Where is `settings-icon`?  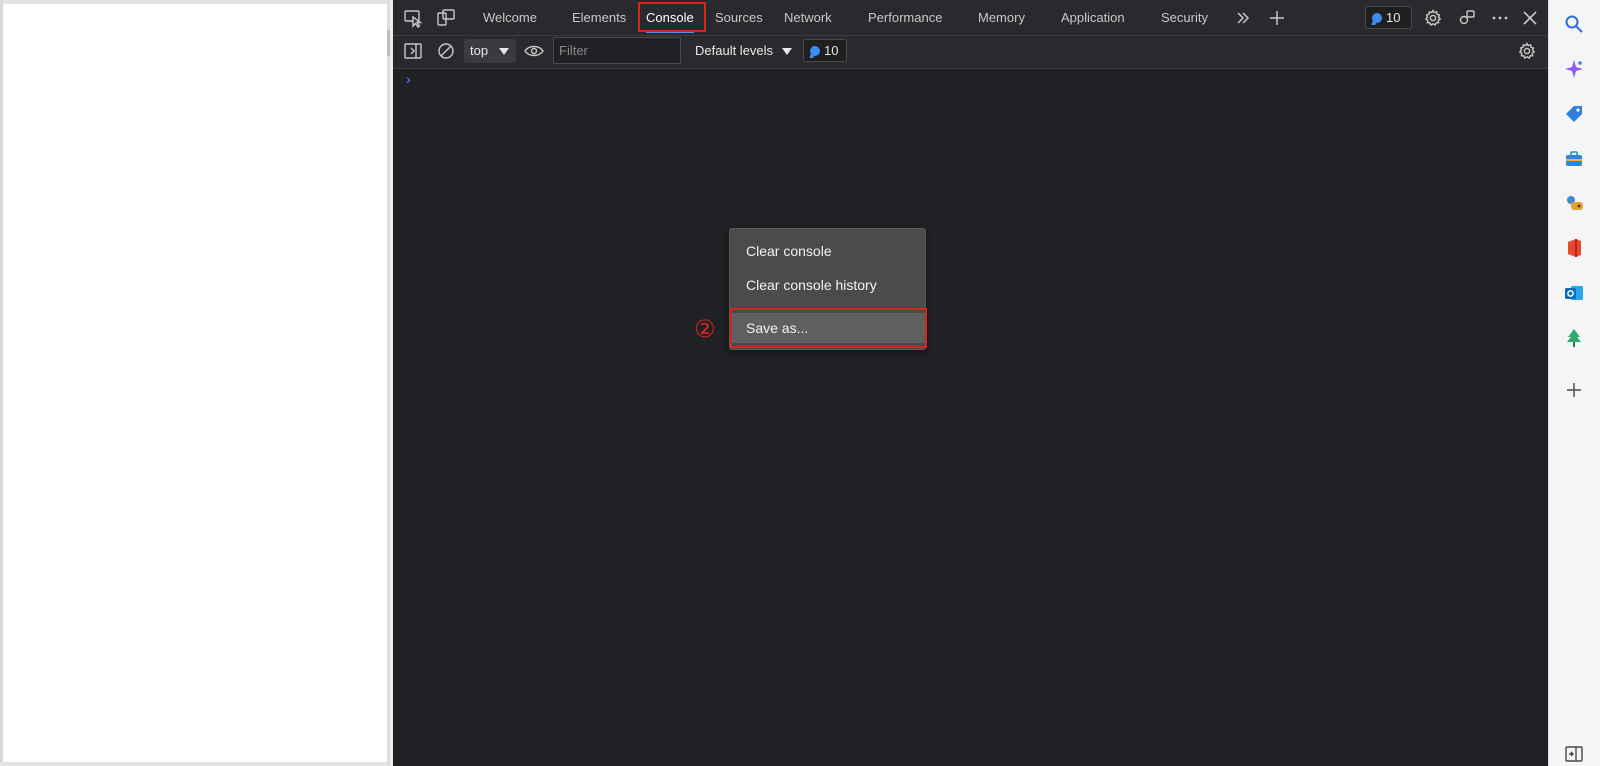 settings-icon is located at coordinates (1433, 18).